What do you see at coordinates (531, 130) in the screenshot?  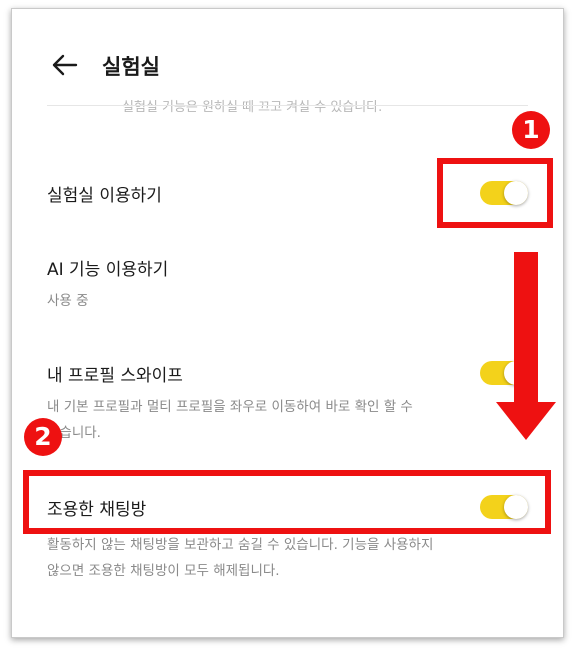 I see `step-badge-1: 1` at bounding box center [531, 130].